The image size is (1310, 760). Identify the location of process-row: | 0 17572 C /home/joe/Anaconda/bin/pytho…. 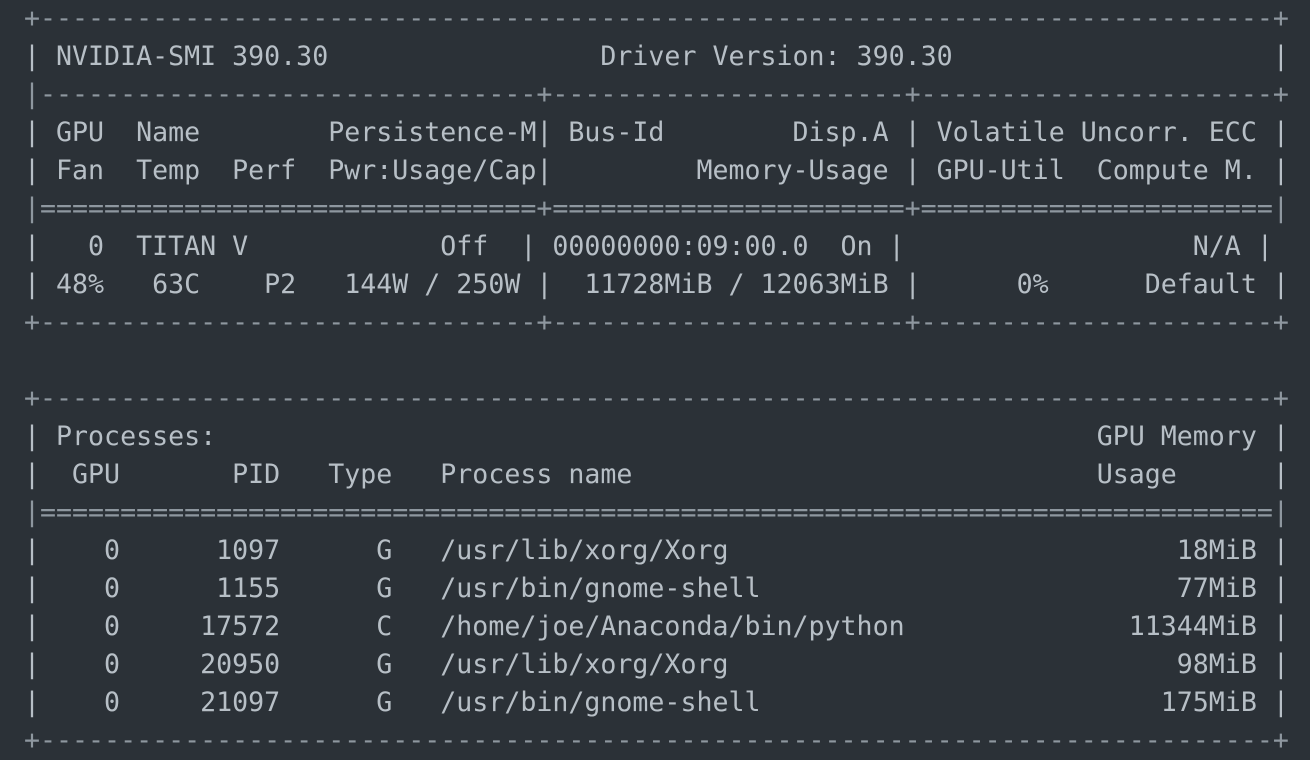
(656, 626).